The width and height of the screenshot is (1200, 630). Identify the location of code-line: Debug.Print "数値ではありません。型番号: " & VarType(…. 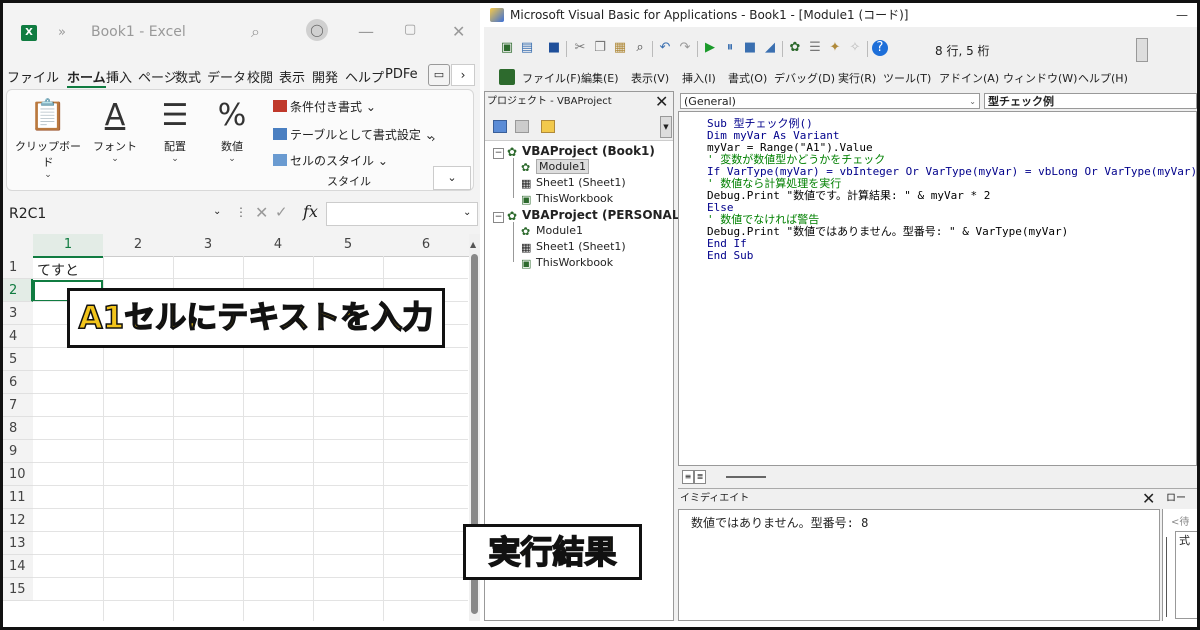
(887, 232).